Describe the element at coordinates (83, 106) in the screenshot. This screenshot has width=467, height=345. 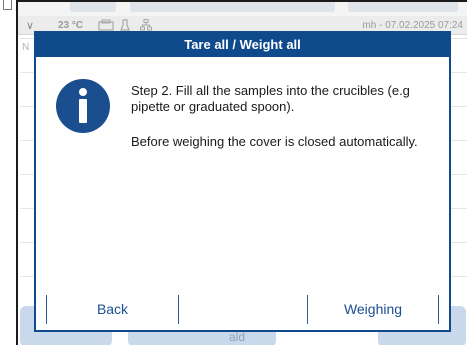
I see `info-icon` at that location.